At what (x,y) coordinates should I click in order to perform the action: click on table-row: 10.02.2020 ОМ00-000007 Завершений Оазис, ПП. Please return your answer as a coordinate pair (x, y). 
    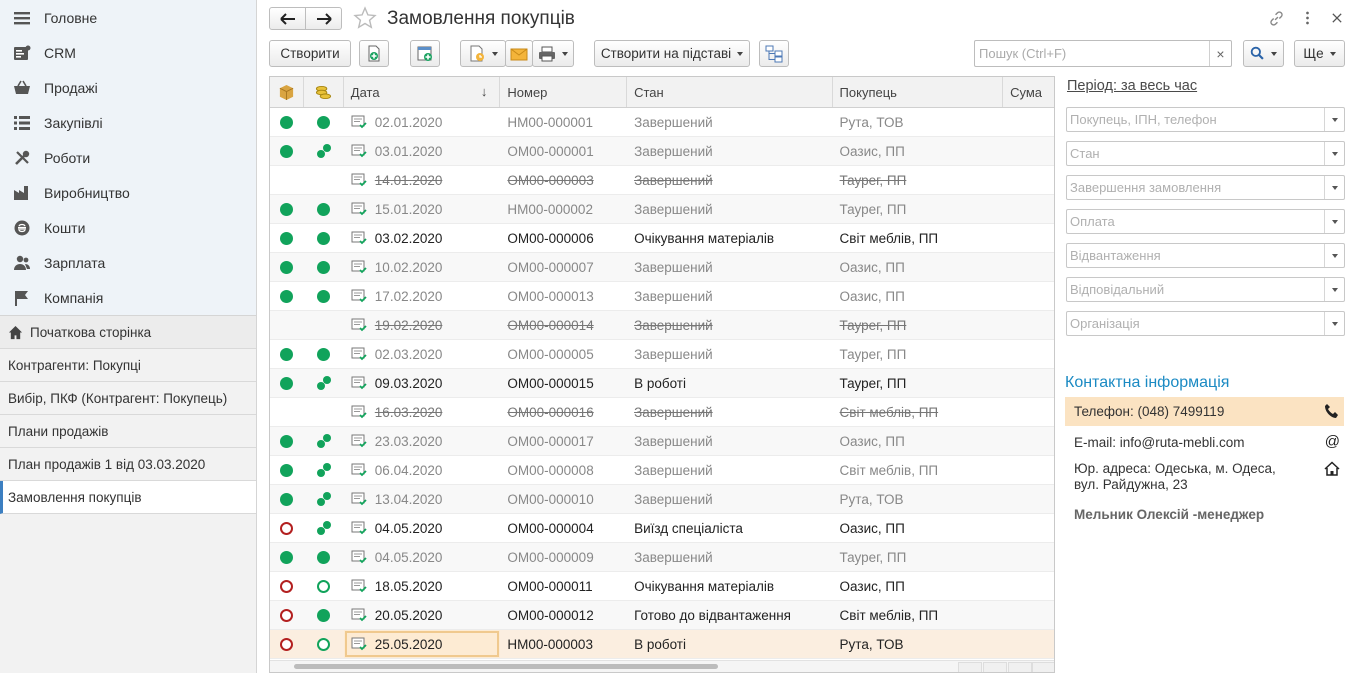
    Looking at the image, I should click on (662, 267).